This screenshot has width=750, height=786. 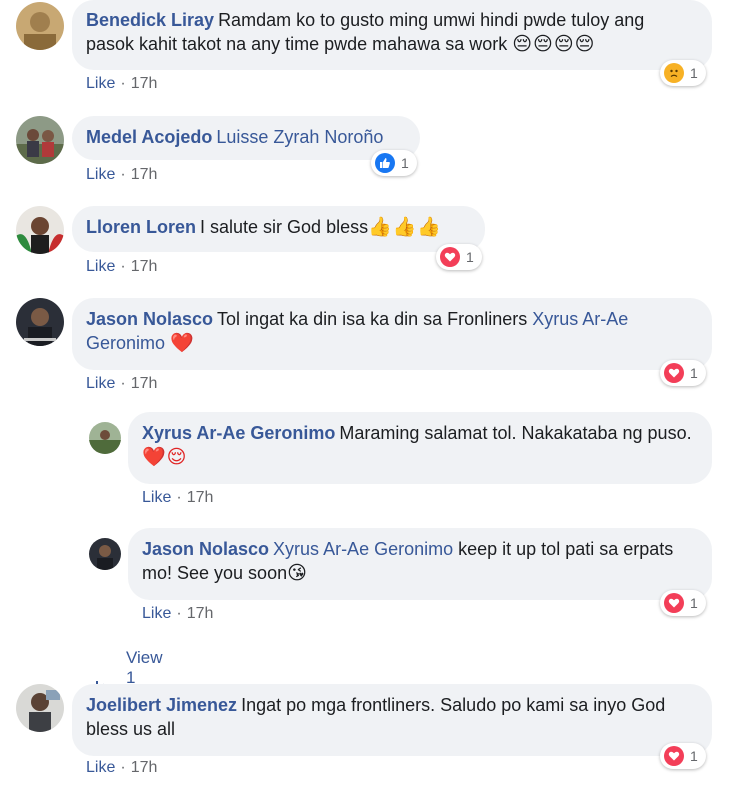 I want to click on comment-text: I salute sir God bless, so click(x=284, y=227).